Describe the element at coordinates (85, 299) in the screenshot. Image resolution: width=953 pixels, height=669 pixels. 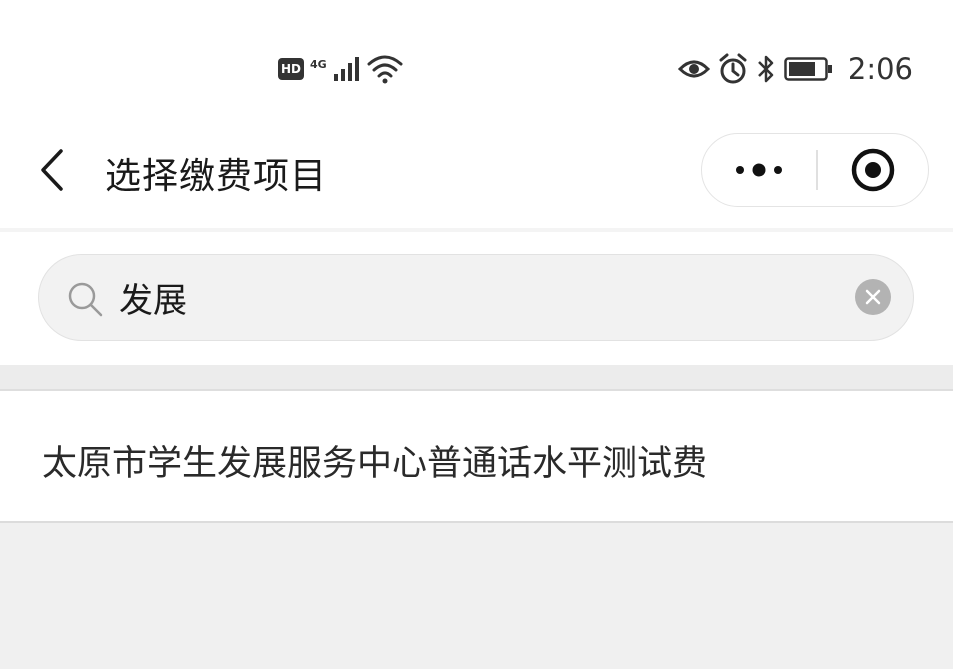
I see `search-icon` at that location.